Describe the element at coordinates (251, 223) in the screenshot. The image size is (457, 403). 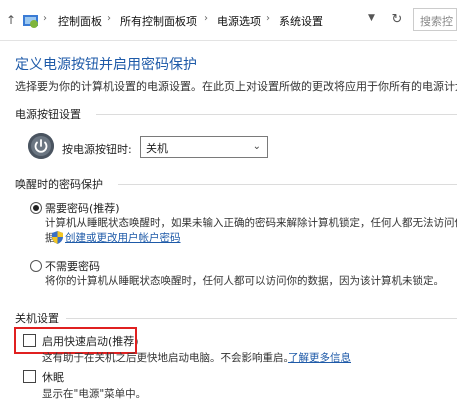
I see `require-password-description: 计算机从睡眠状态唤醒时，如果未输入正确的密码来解除计算机锁定，任何人都无法访问你` at that location.